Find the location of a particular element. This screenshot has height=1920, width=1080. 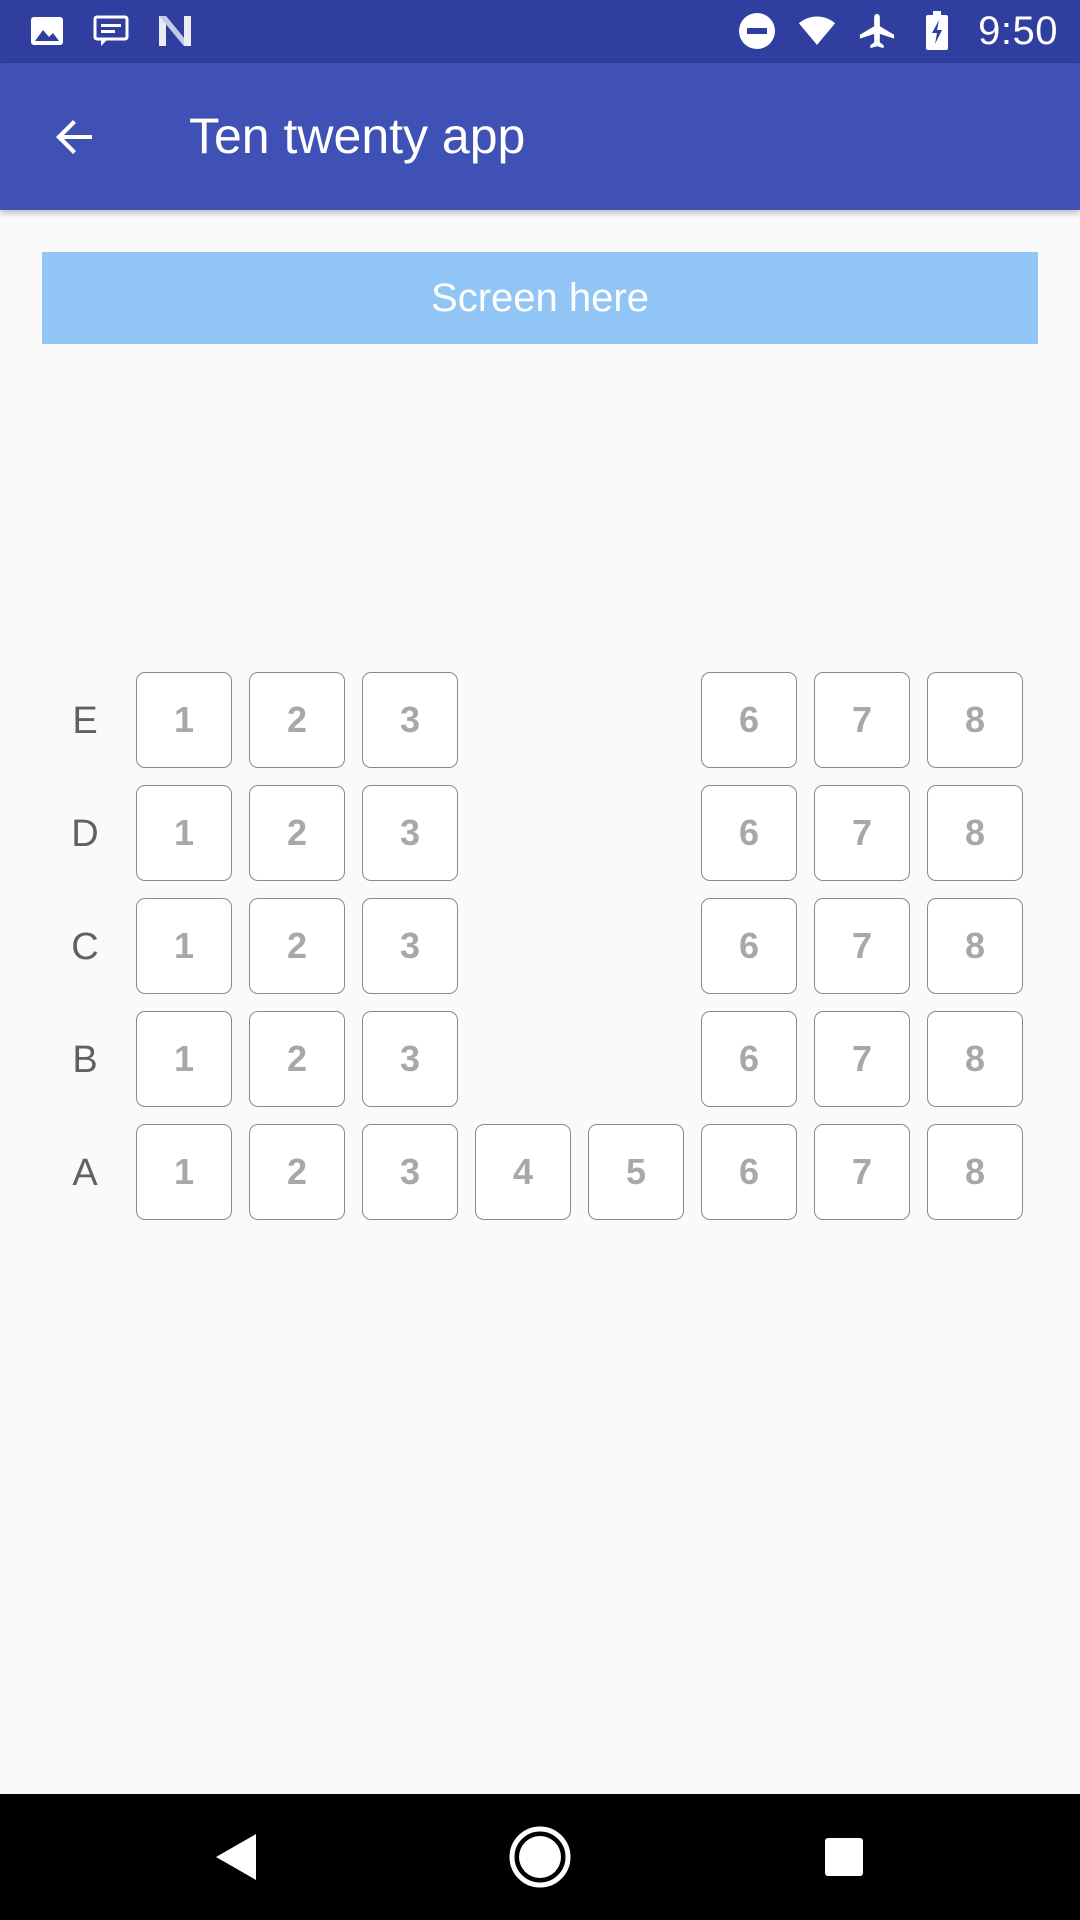

seat-a-3: 3 is located at coordinates (410, 1172).